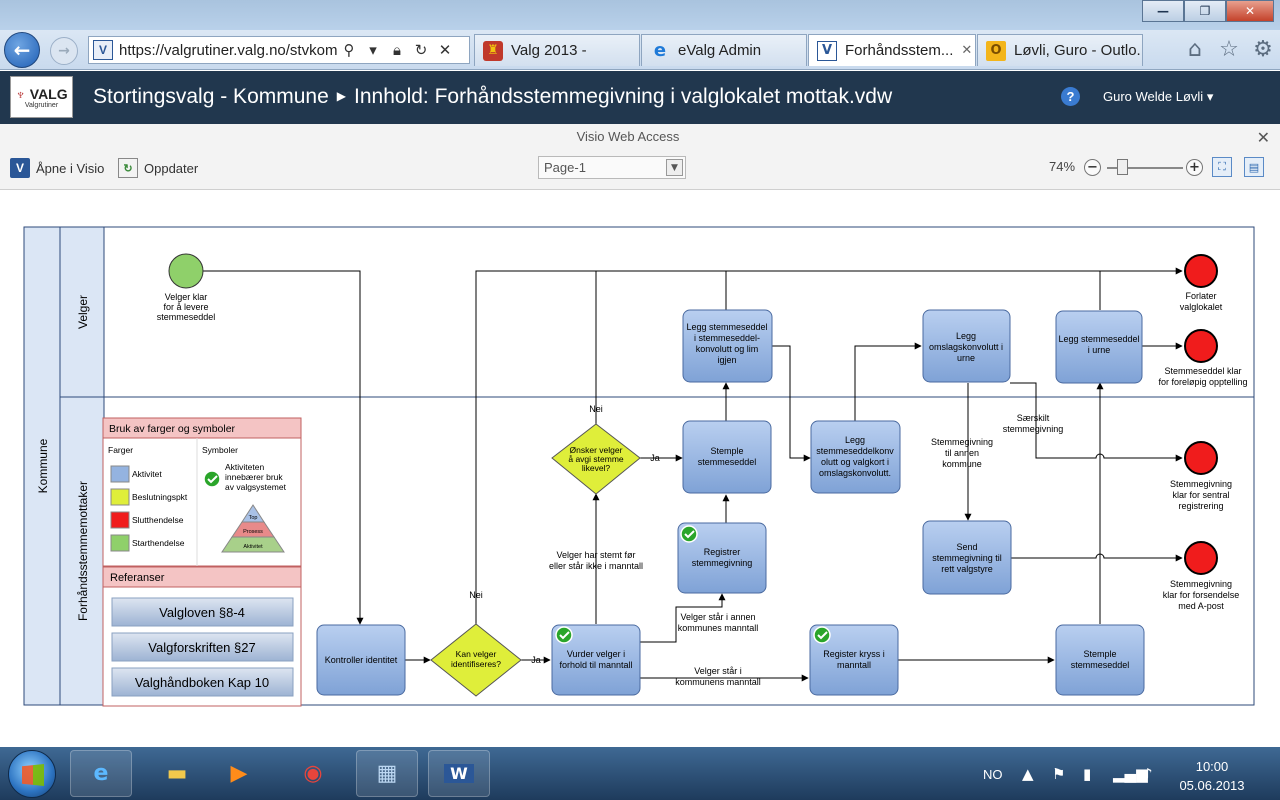  I want to click on start-event, so click(186, 271).